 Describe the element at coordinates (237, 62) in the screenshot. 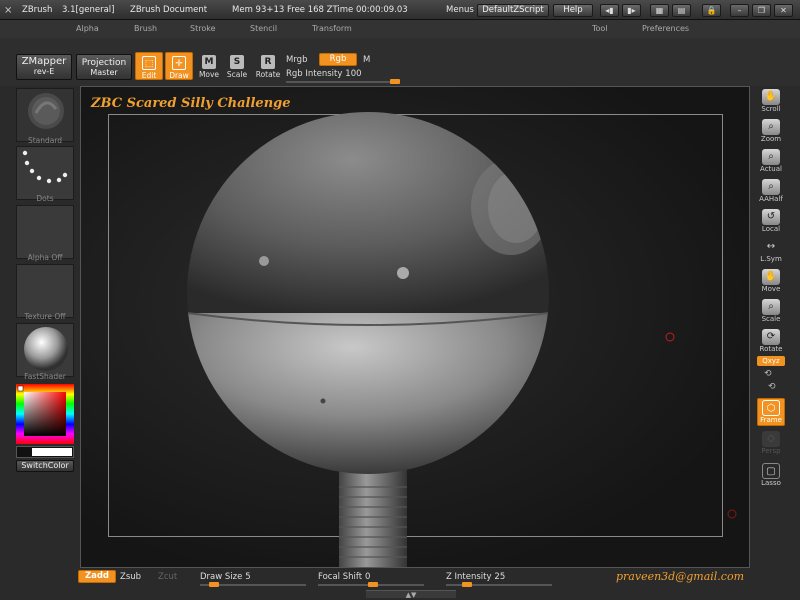

I see `scale-icon: S` at that location.